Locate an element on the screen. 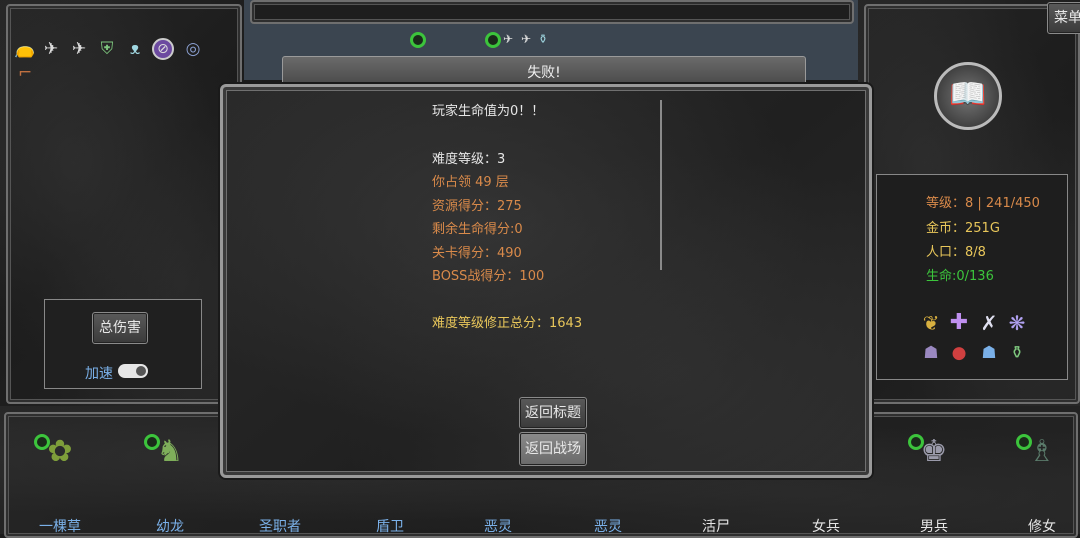 The image size is (1080, 538). potion-icon: ⚱ is located at coordinates (543, 39).